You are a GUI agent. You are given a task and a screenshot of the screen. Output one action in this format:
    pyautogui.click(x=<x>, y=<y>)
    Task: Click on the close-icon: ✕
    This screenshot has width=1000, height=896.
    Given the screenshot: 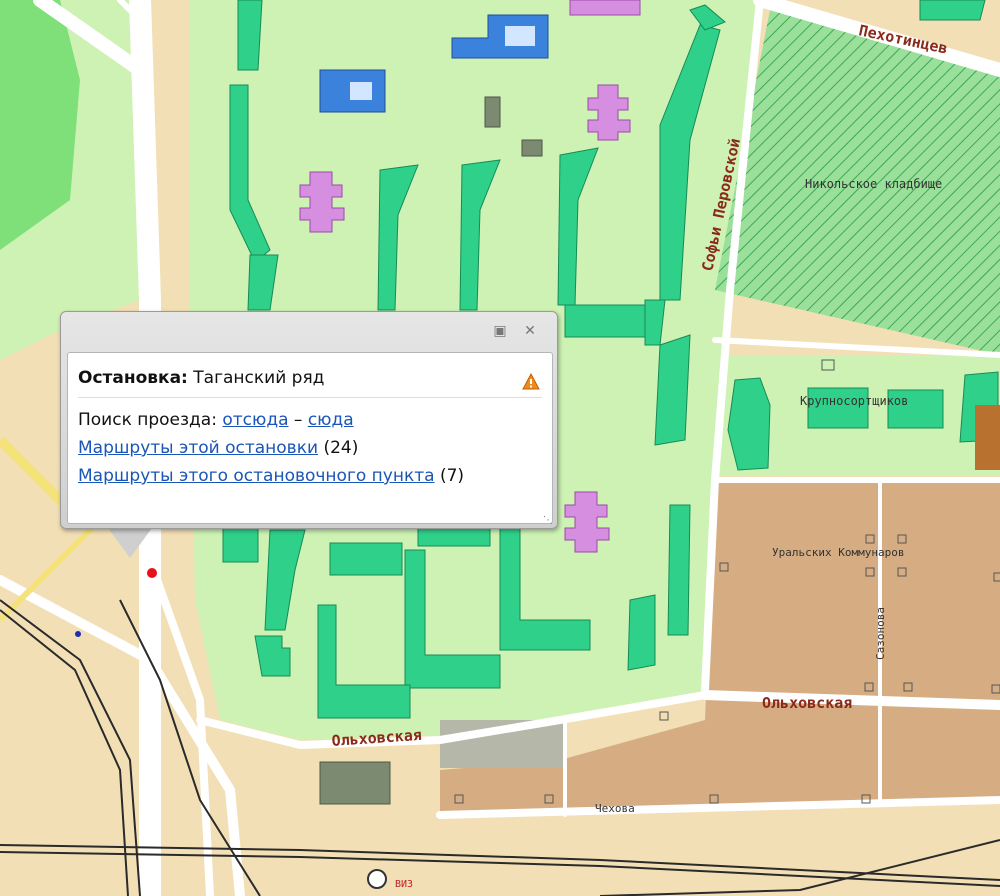 What is the action you would take?
    pyautogui.click(x=530, y=331)
    